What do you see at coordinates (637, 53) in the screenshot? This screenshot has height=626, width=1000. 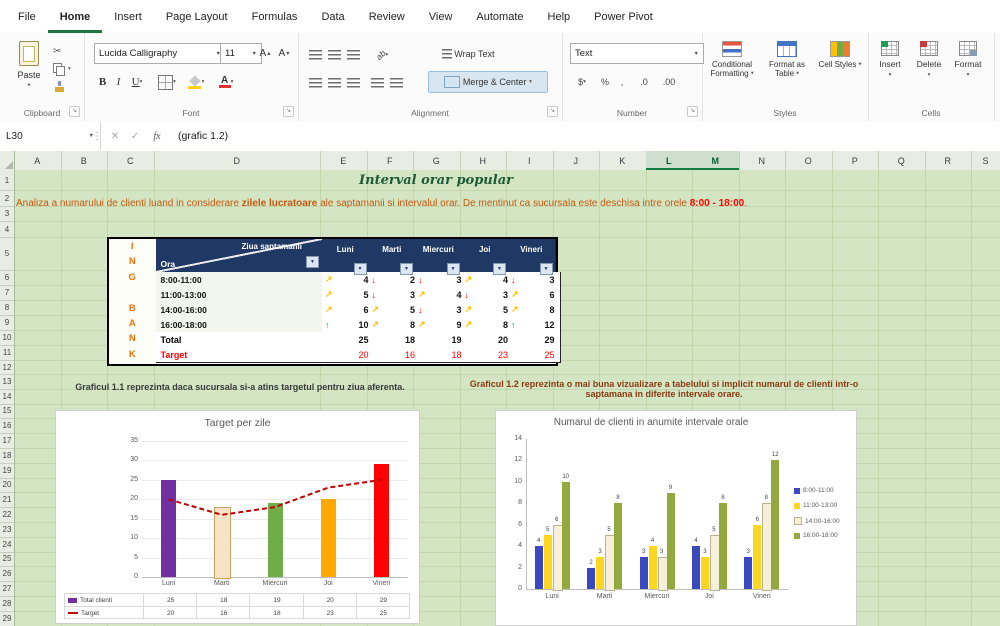 I see `number-format-combo: Text ▼` at bounding box center [637, 53].